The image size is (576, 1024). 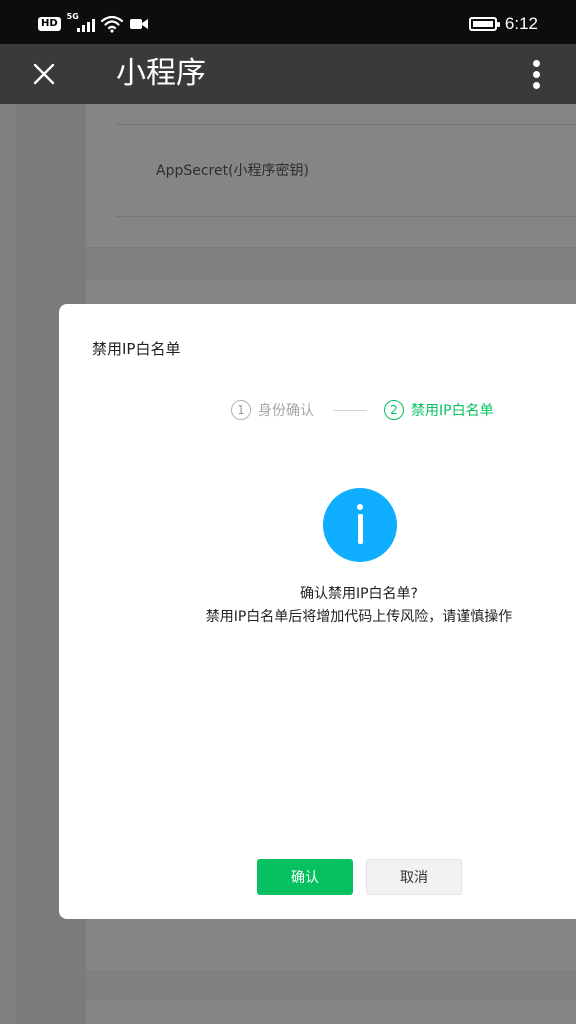 I want to click on status-bar: HD 5G 6:12, so click(x=288, y=22).